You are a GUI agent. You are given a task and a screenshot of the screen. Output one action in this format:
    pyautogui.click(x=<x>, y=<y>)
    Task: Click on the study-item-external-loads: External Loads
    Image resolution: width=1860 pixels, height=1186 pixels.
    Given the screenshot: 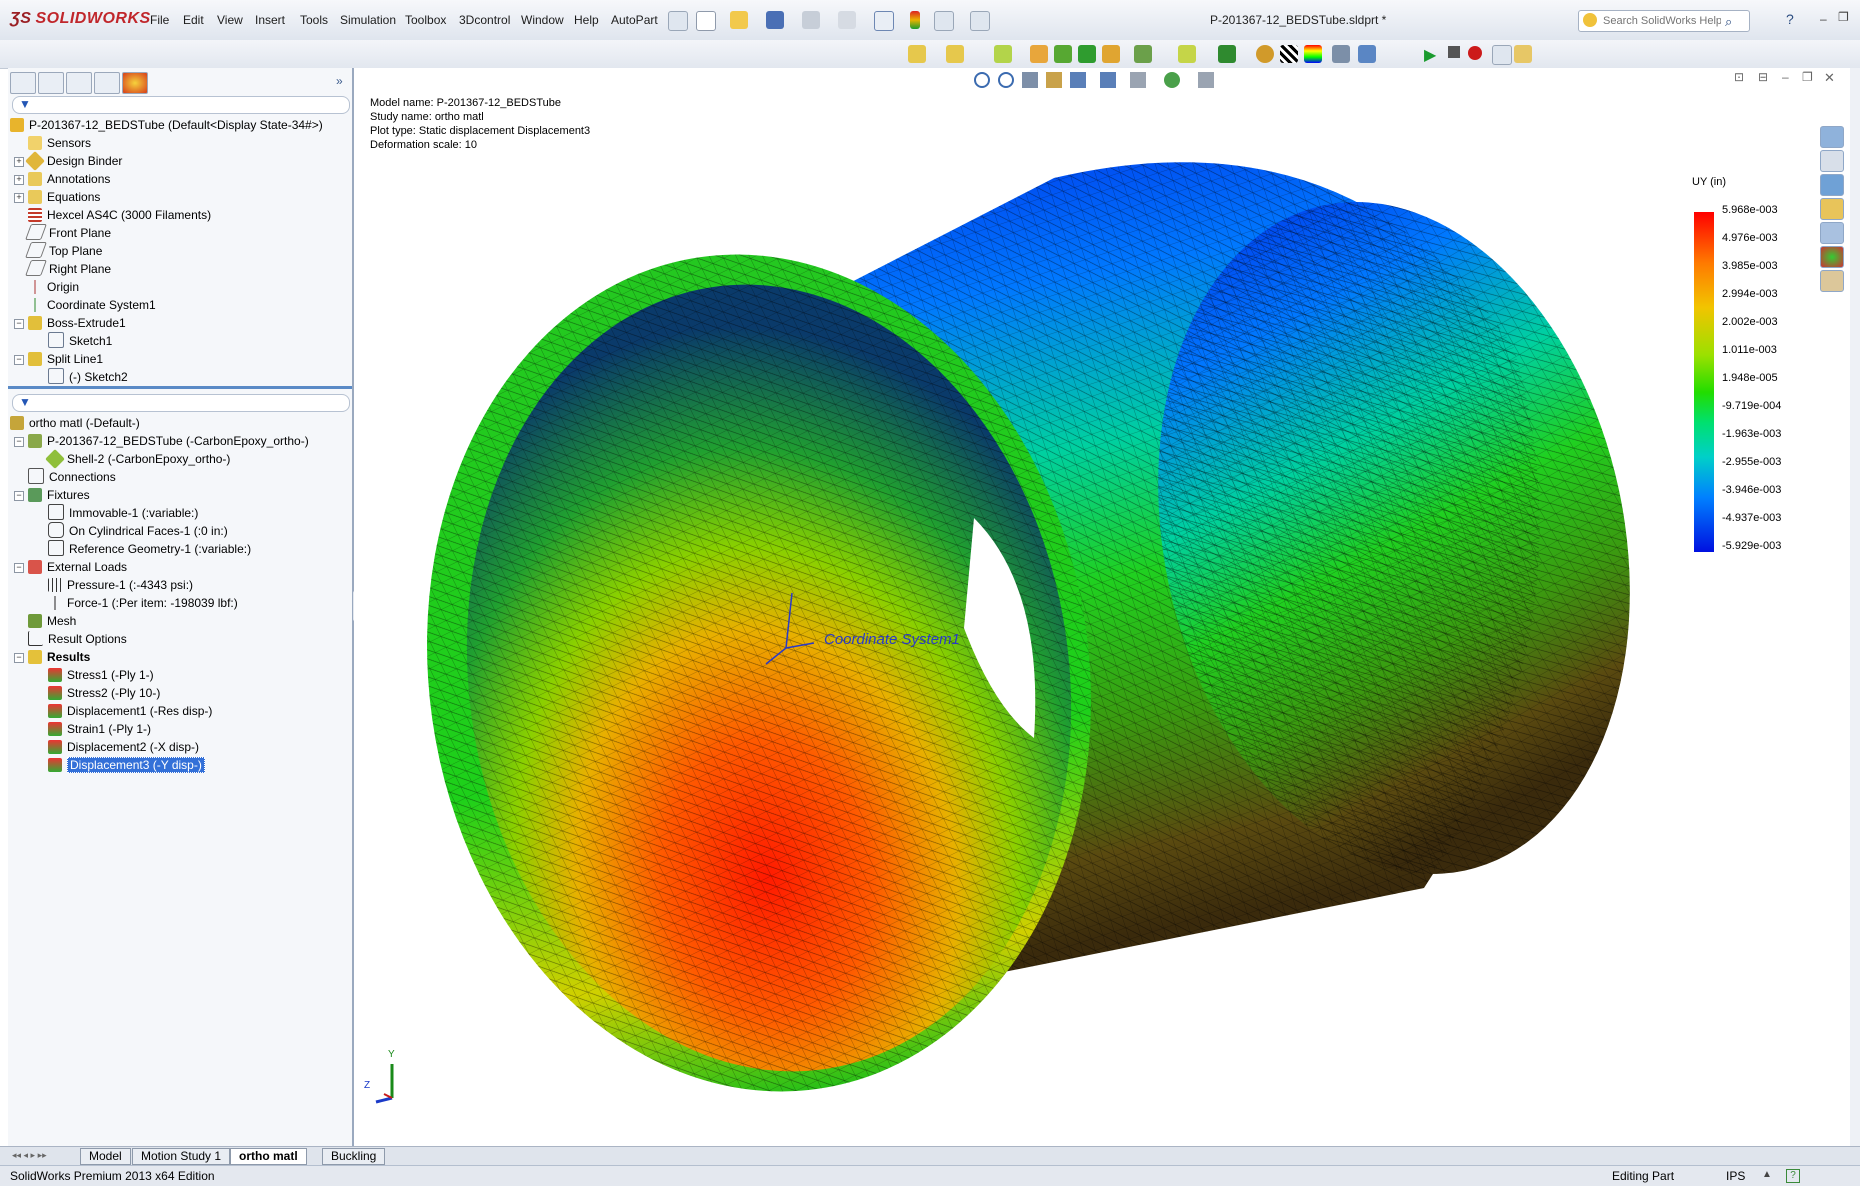 What is the action you would take?
    pyautogui.click(x=77, y=567)
    